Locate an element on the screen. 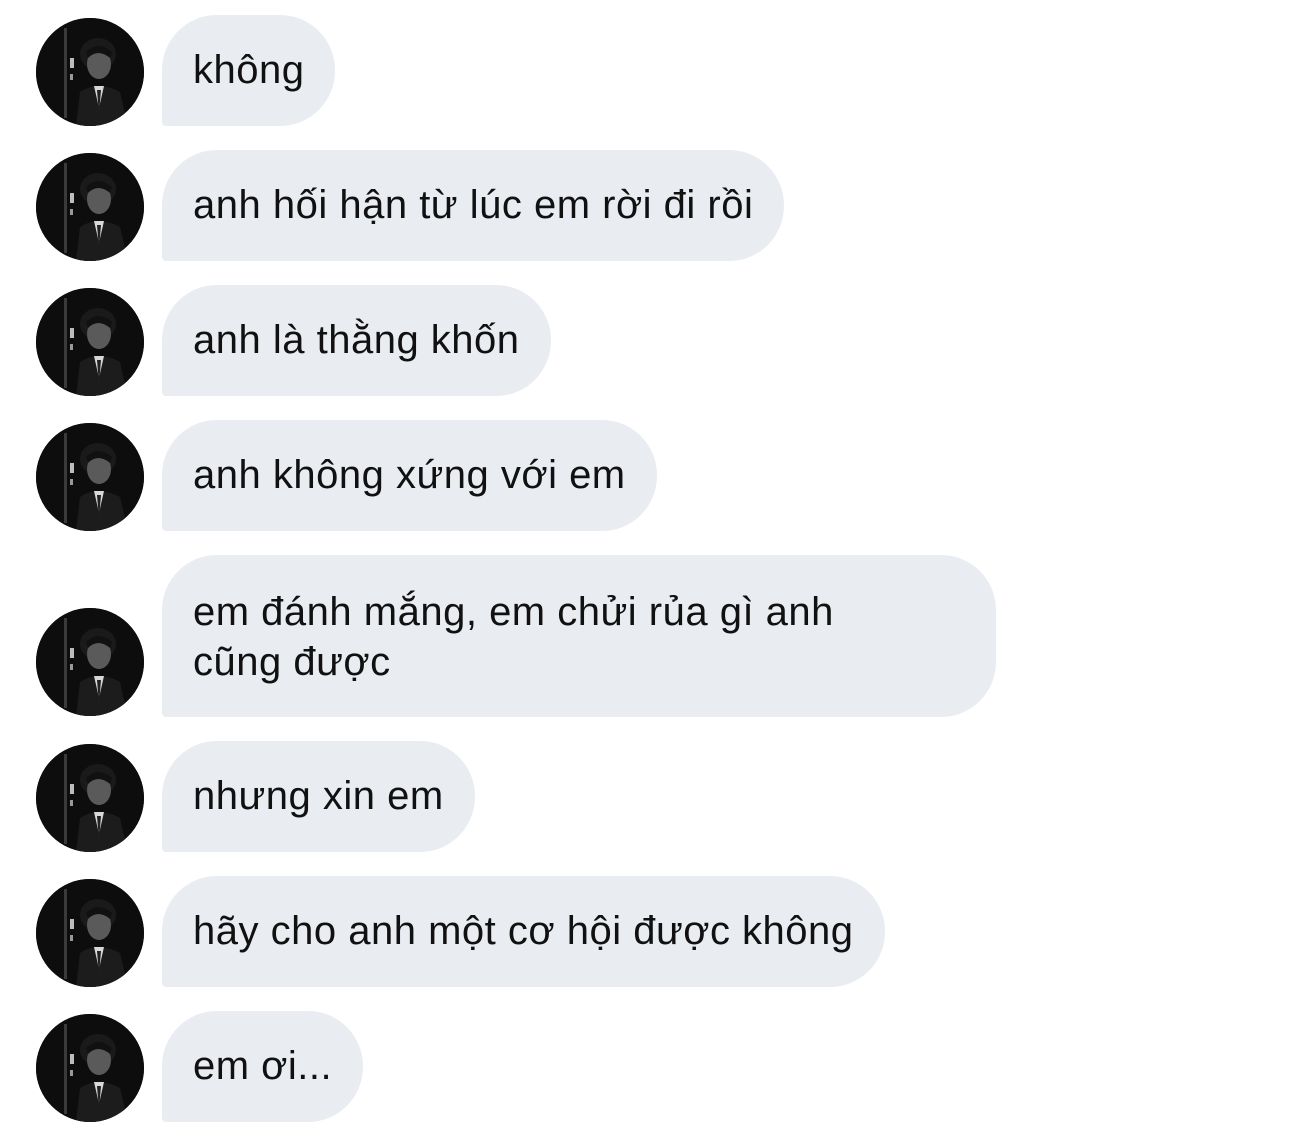 Image resolution: width=1290 pixels, height=1133 pixels. message-bubble: anh hối hận từ lúc em rời đi rồi is located at coordinates (473, 205).